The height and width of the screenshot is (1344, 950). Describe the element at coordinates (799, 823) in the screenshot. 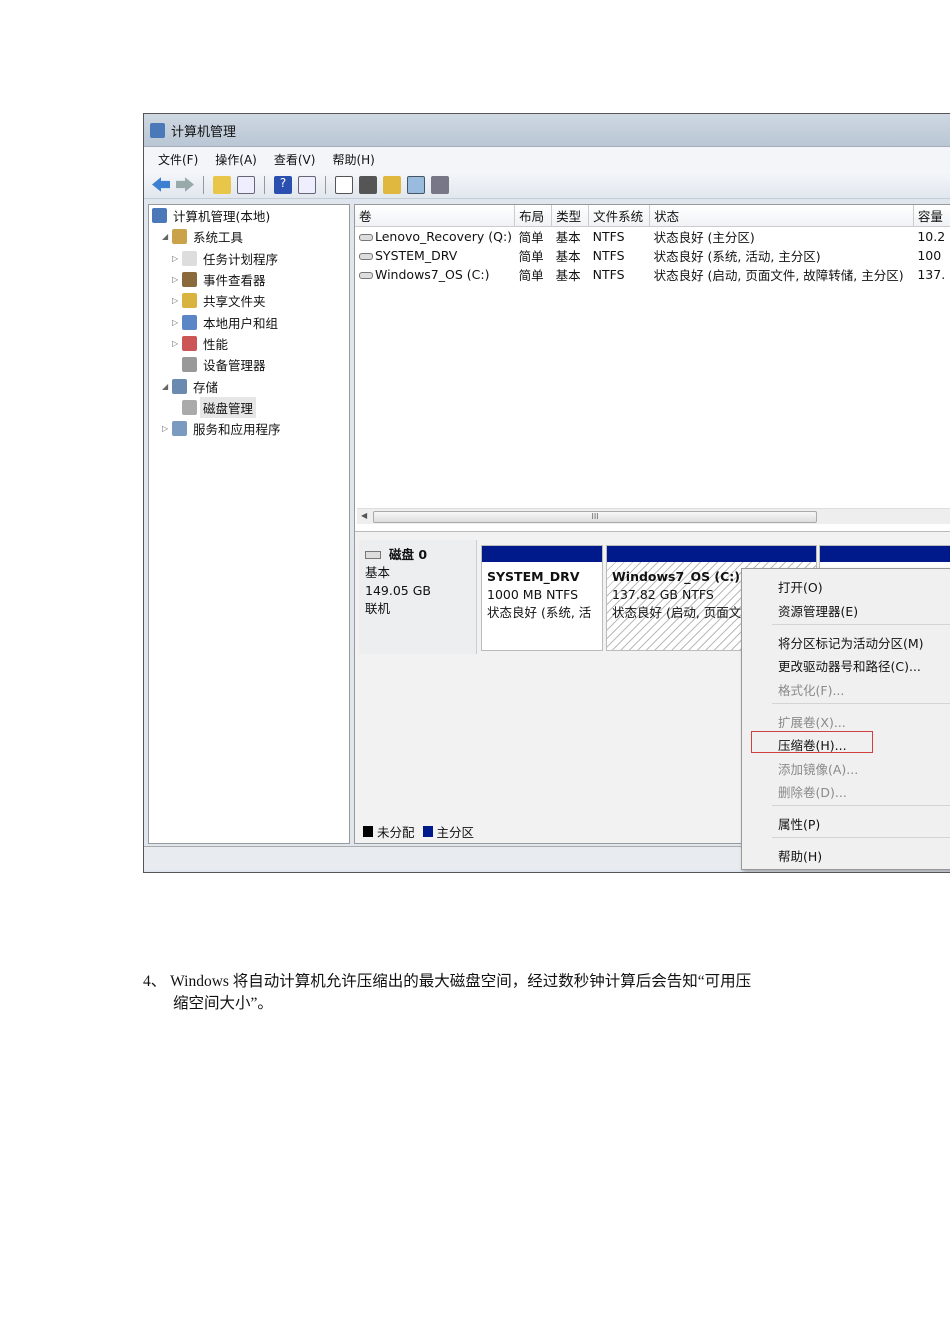

I see `menu-item: 属性(P)` at that location.